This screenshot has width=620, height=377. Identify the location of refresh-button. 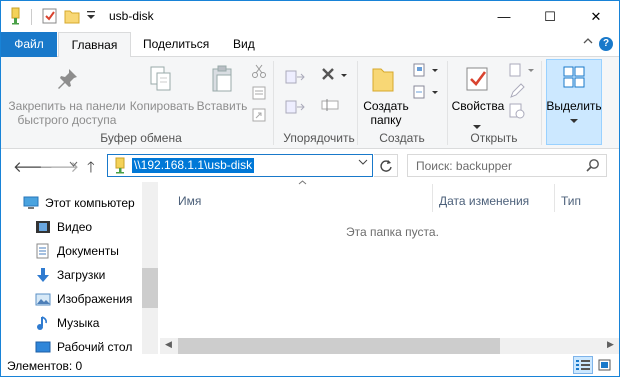
(386, 165).